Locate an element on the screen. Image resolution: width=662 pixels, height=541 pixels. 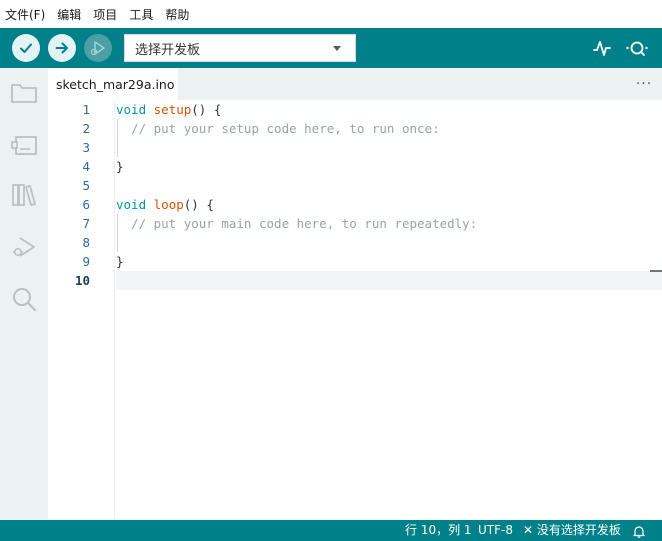
more-icon: ··· is located at coordinates (644, 84).